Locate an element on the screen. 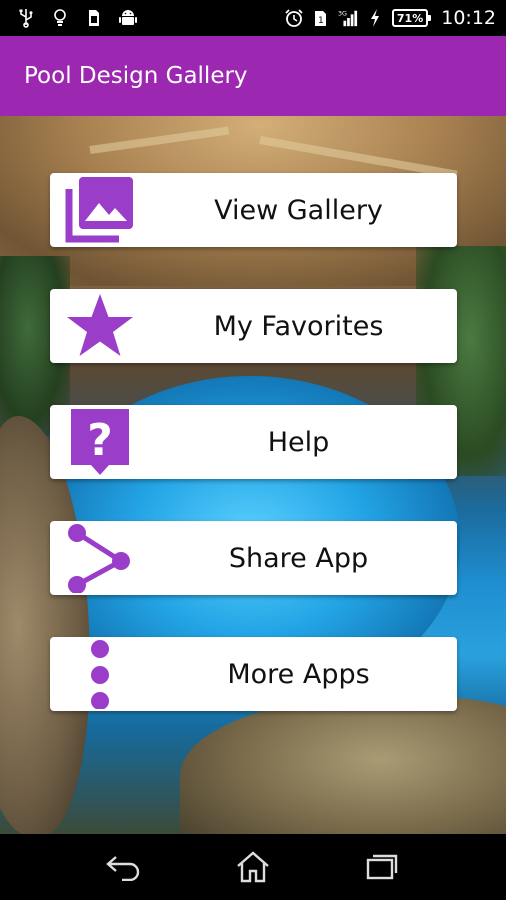  help-button: ? Help is located at coordinates (253, 442).